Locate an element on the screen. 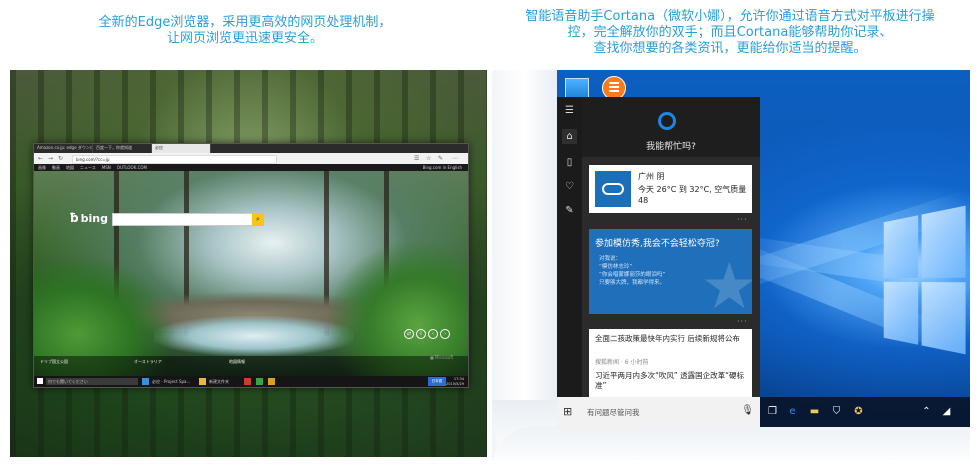  caption-left: 全新的Edge浏览器，采用更高效的网页处理机制， 让网页浏览更迅速更安全。 is located at coordinates (245, 31).